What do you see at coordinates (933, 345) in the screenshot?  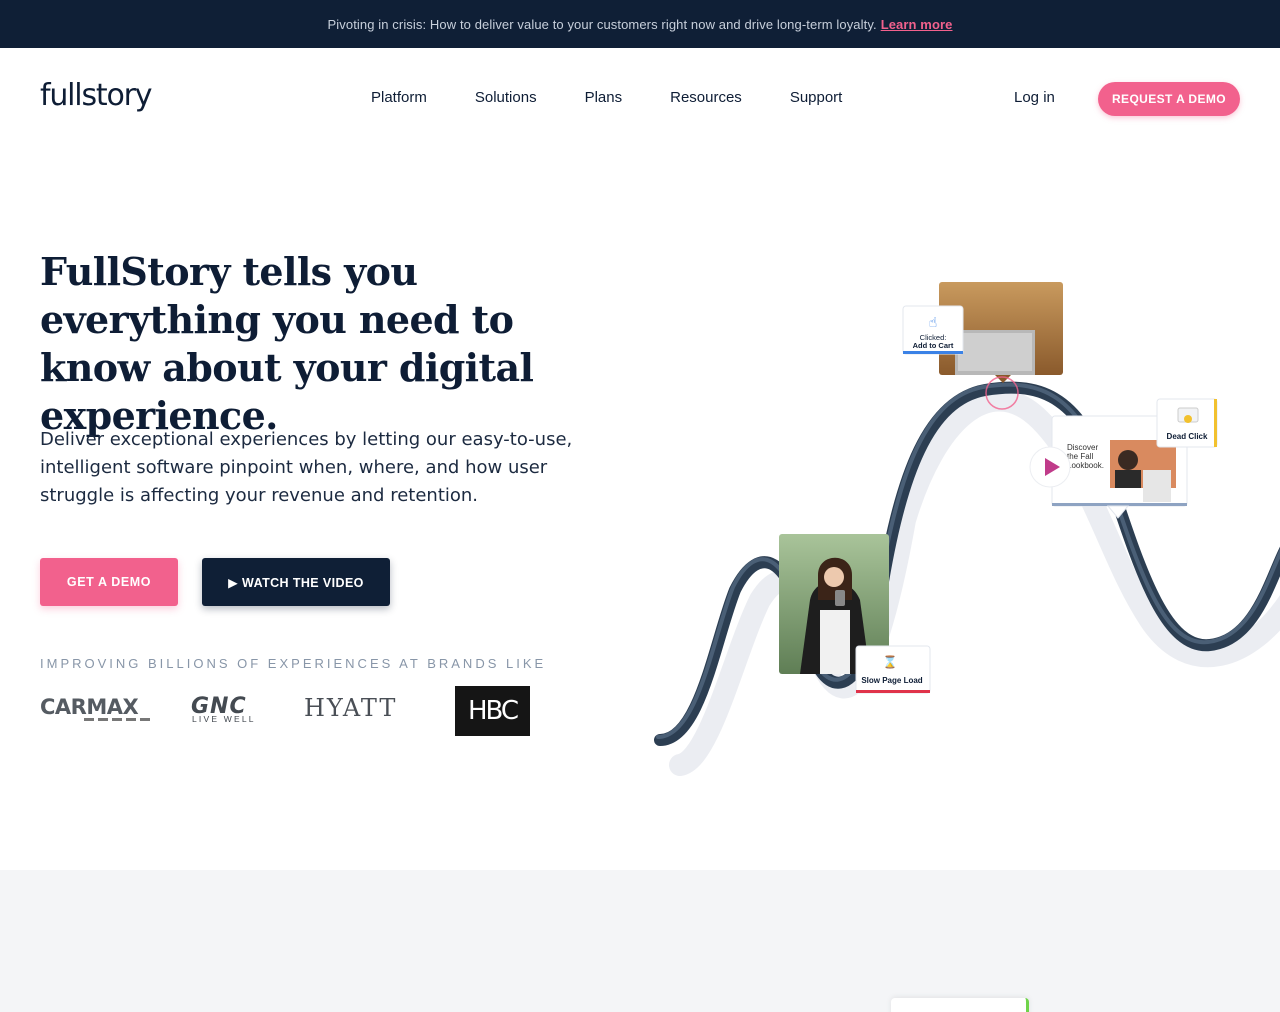 I see `clicked-card-line2: Add to Cart` at bounding box center [933, 345].